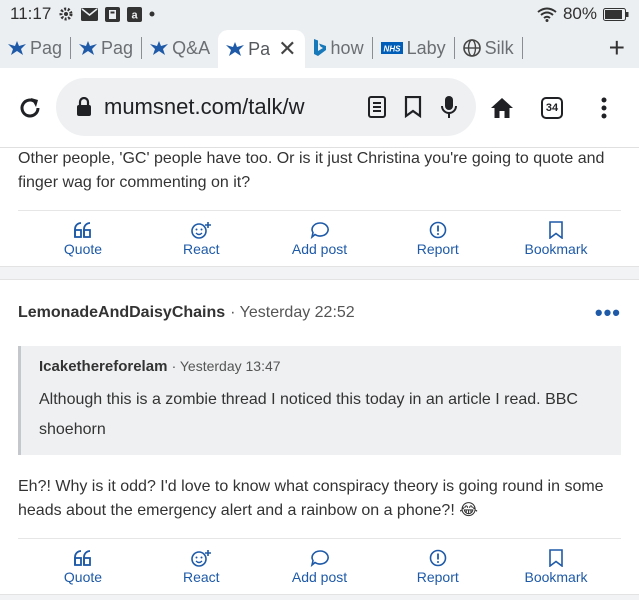 The height and width of the screenshot is (600, 639). What do you see at coordinates (121, 313) in the screenshot?
I see `post-author: LemonadeAndDaisyChains` at bounding box center [121, 313].